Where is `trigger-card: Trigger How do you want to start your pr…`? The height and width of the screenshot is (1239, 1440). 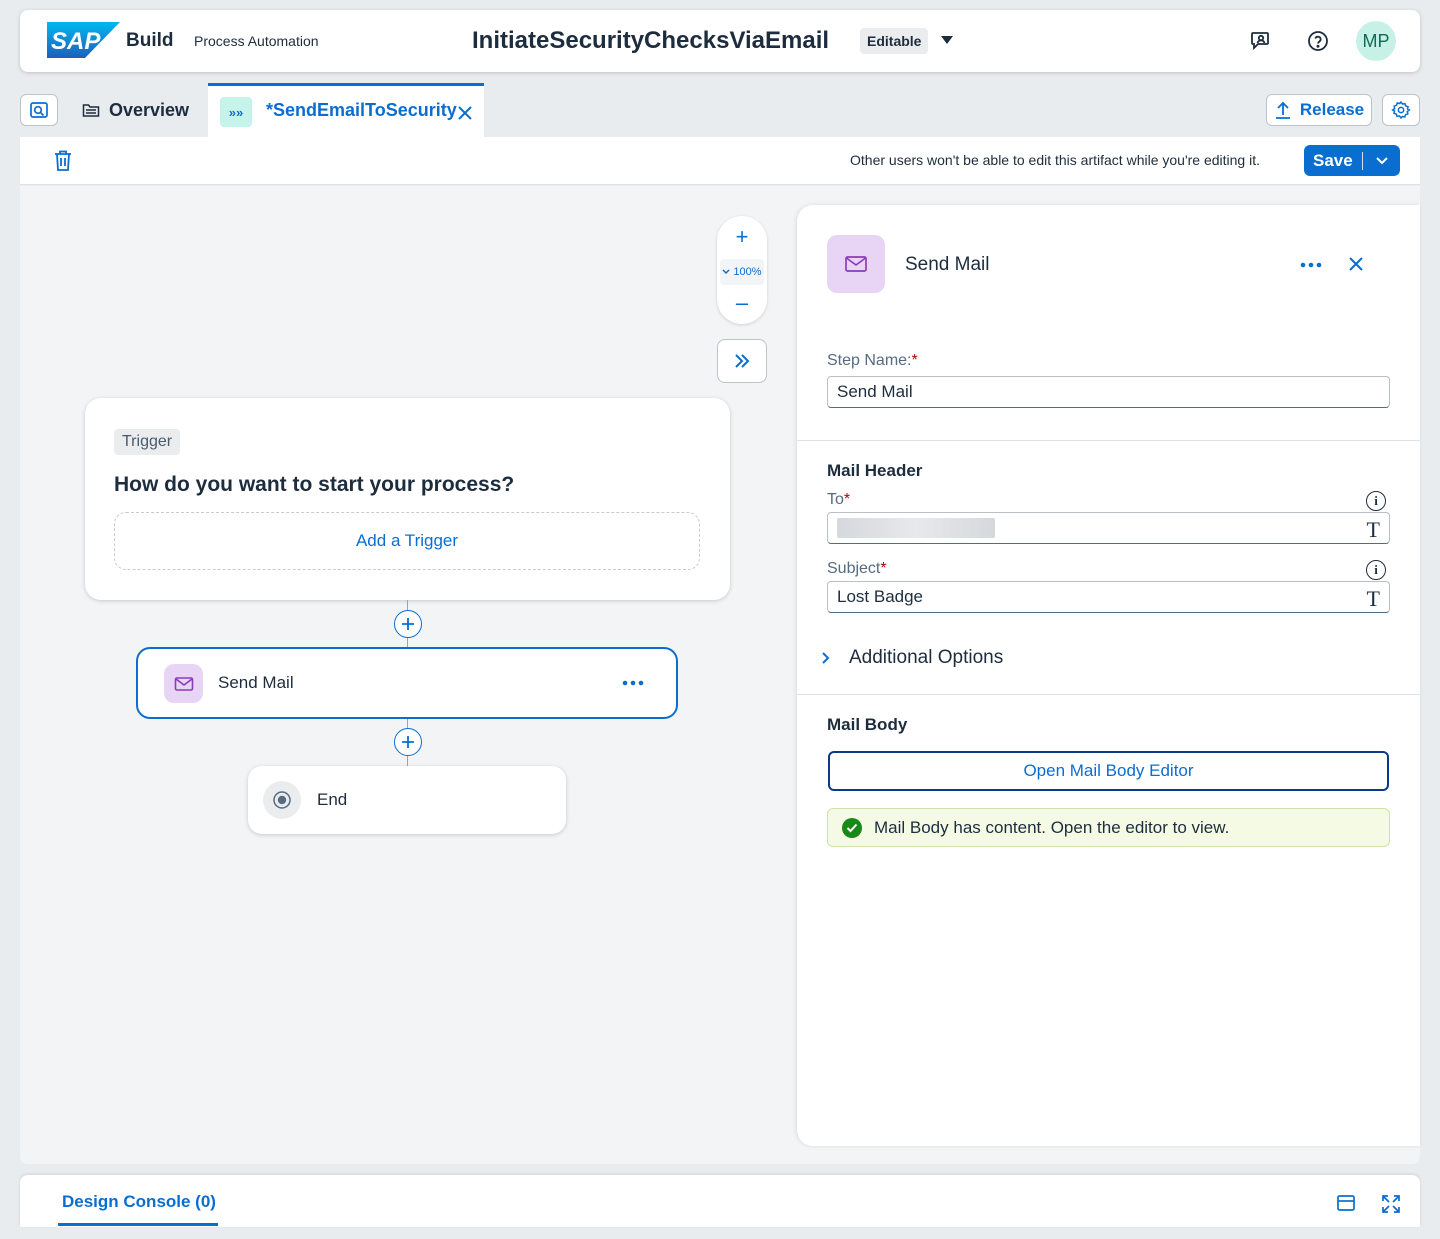
trigger-card: Trigger How do you want to start your pr… is located at coordinates (407, 499).